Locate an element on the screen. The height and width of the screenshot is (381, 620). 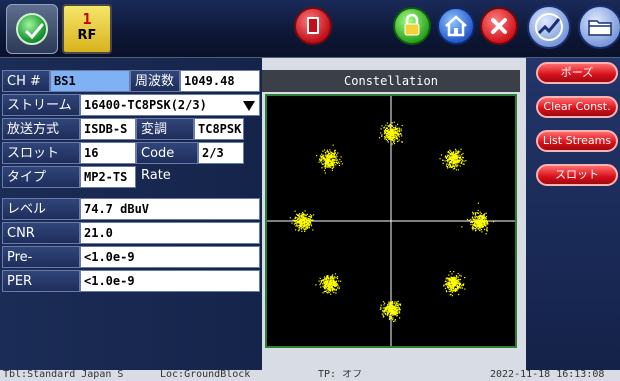
per-value: <1.0e-9 is located at coordinates (170, 281).